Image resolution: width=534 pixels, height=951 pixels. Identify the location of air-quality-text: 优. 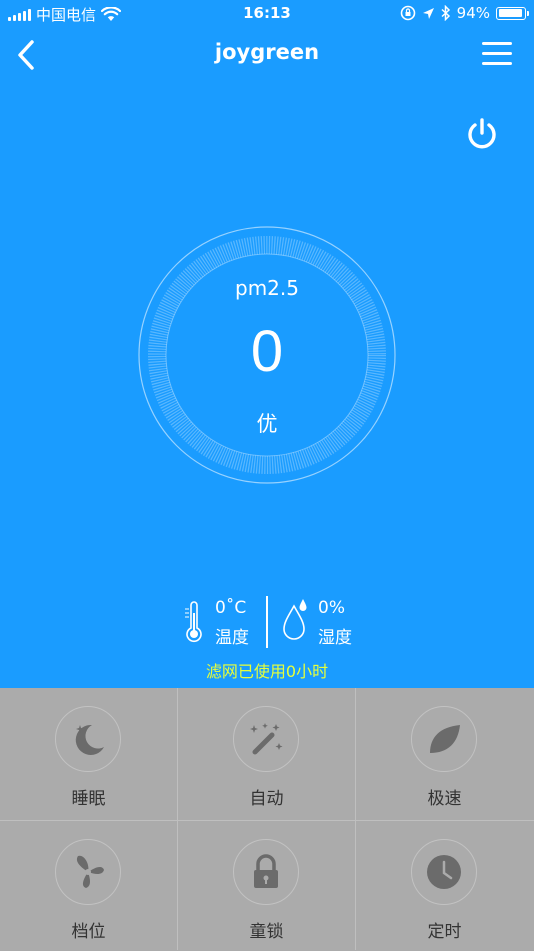
(267, 424).